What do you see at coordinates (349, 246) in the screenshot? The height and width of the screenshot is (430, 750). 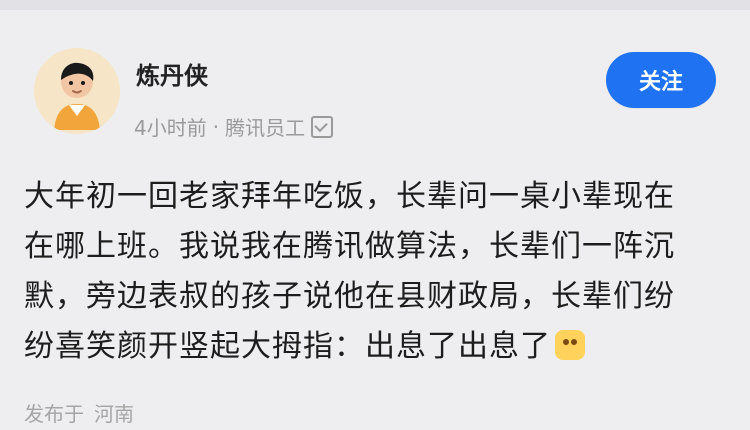 I see `post-line-2: 在哪上班。我说我在腾讯做算法，长辈们一阵沉` at bounding box center [349, 246].